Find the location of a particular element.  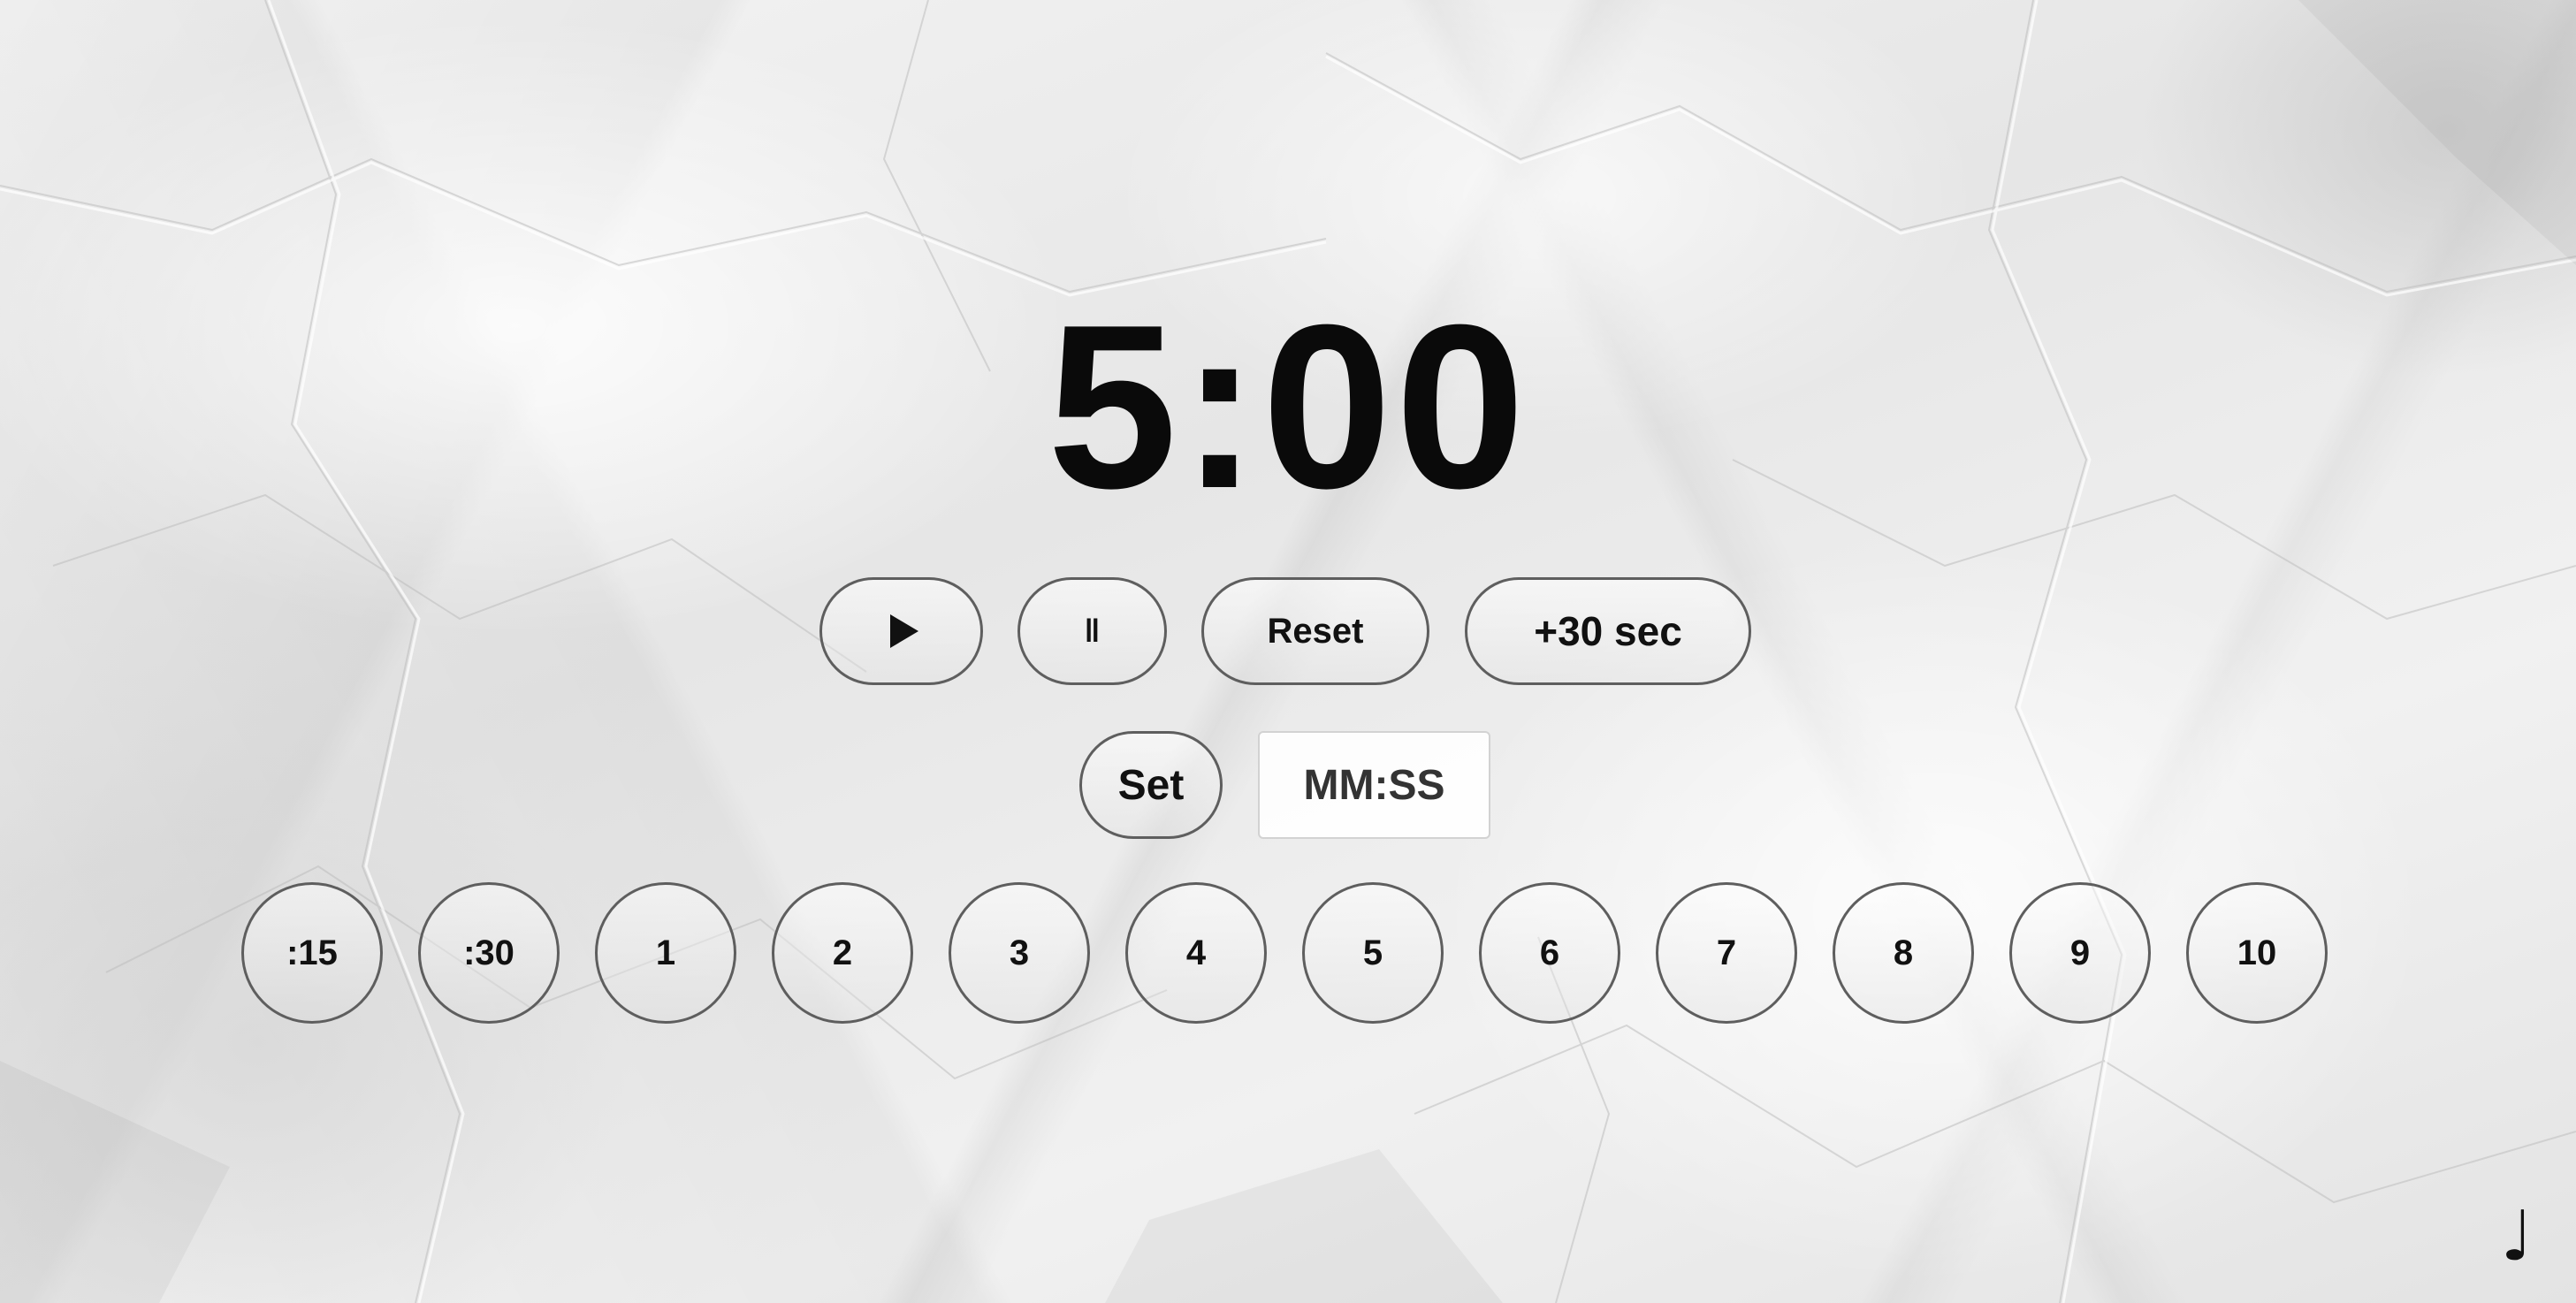

preset-7-minutes-button: 7 is located at coordinates (1726, 953).